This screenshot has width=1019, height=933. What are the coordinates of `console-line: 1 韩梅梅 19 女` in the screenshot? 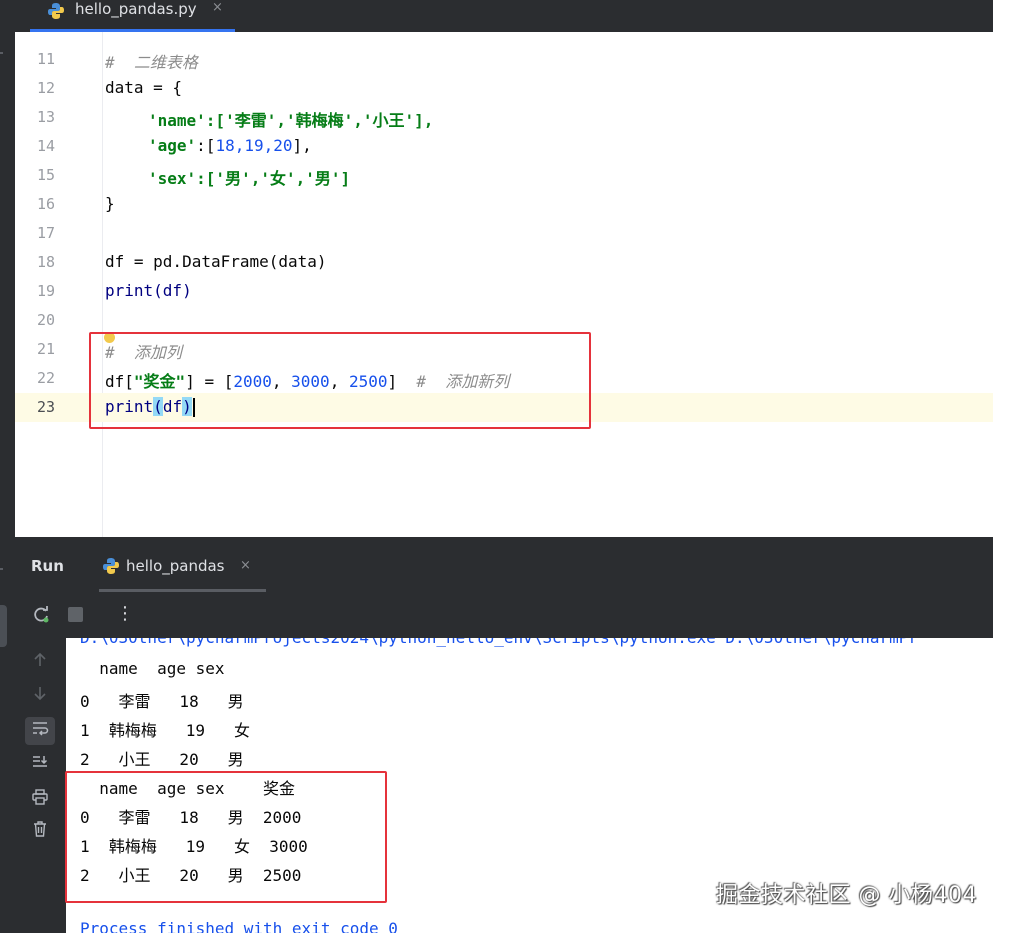 It's located at (165, 730).